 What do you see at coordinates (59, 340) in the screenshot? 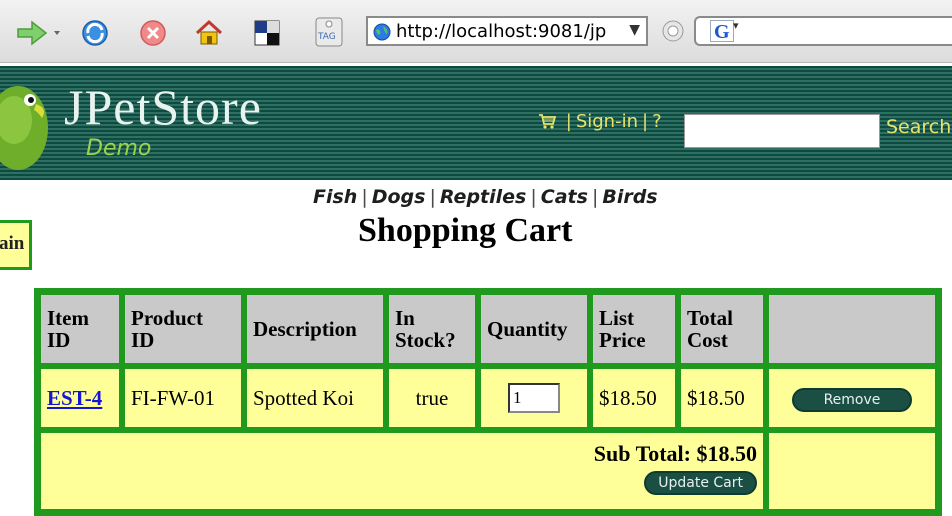
I see `col-item-id-line2: ID` at bounding box center [59, 340].